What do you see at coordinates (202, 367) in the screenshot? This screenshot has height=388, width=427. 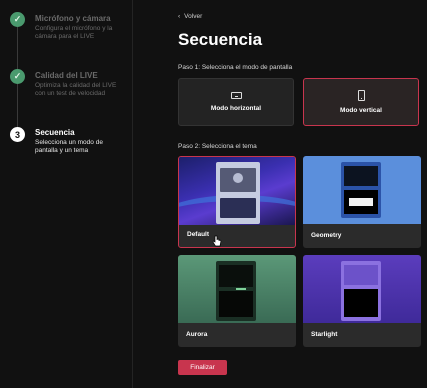 I see `finish-button: Finalizar` at bounding box center [202, 367].